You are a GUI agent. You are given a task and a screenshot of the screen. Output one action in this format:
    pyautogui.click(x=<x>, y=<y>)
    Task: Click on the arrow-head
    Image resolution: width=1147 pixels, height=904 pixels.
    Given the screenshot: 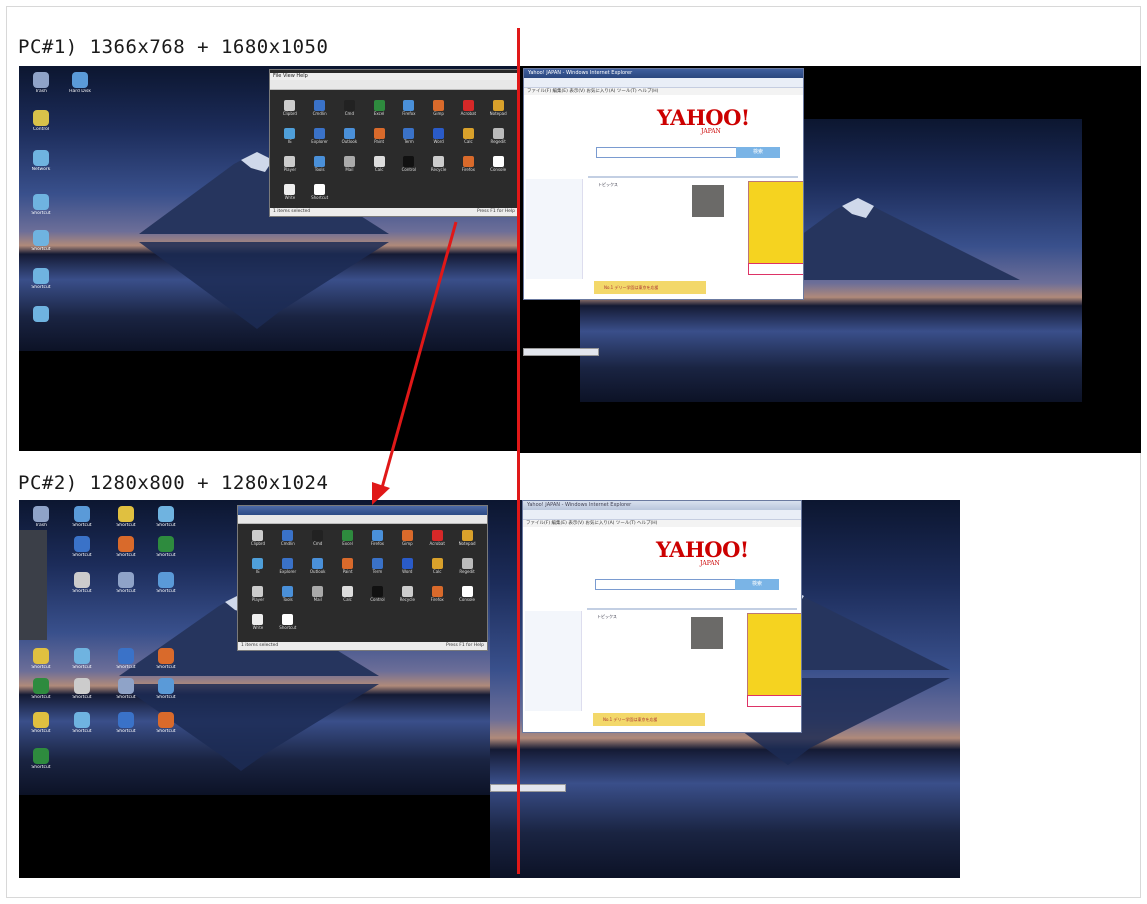 What is the action you would take?
    pyautogui.click(x=381, y=493)
    